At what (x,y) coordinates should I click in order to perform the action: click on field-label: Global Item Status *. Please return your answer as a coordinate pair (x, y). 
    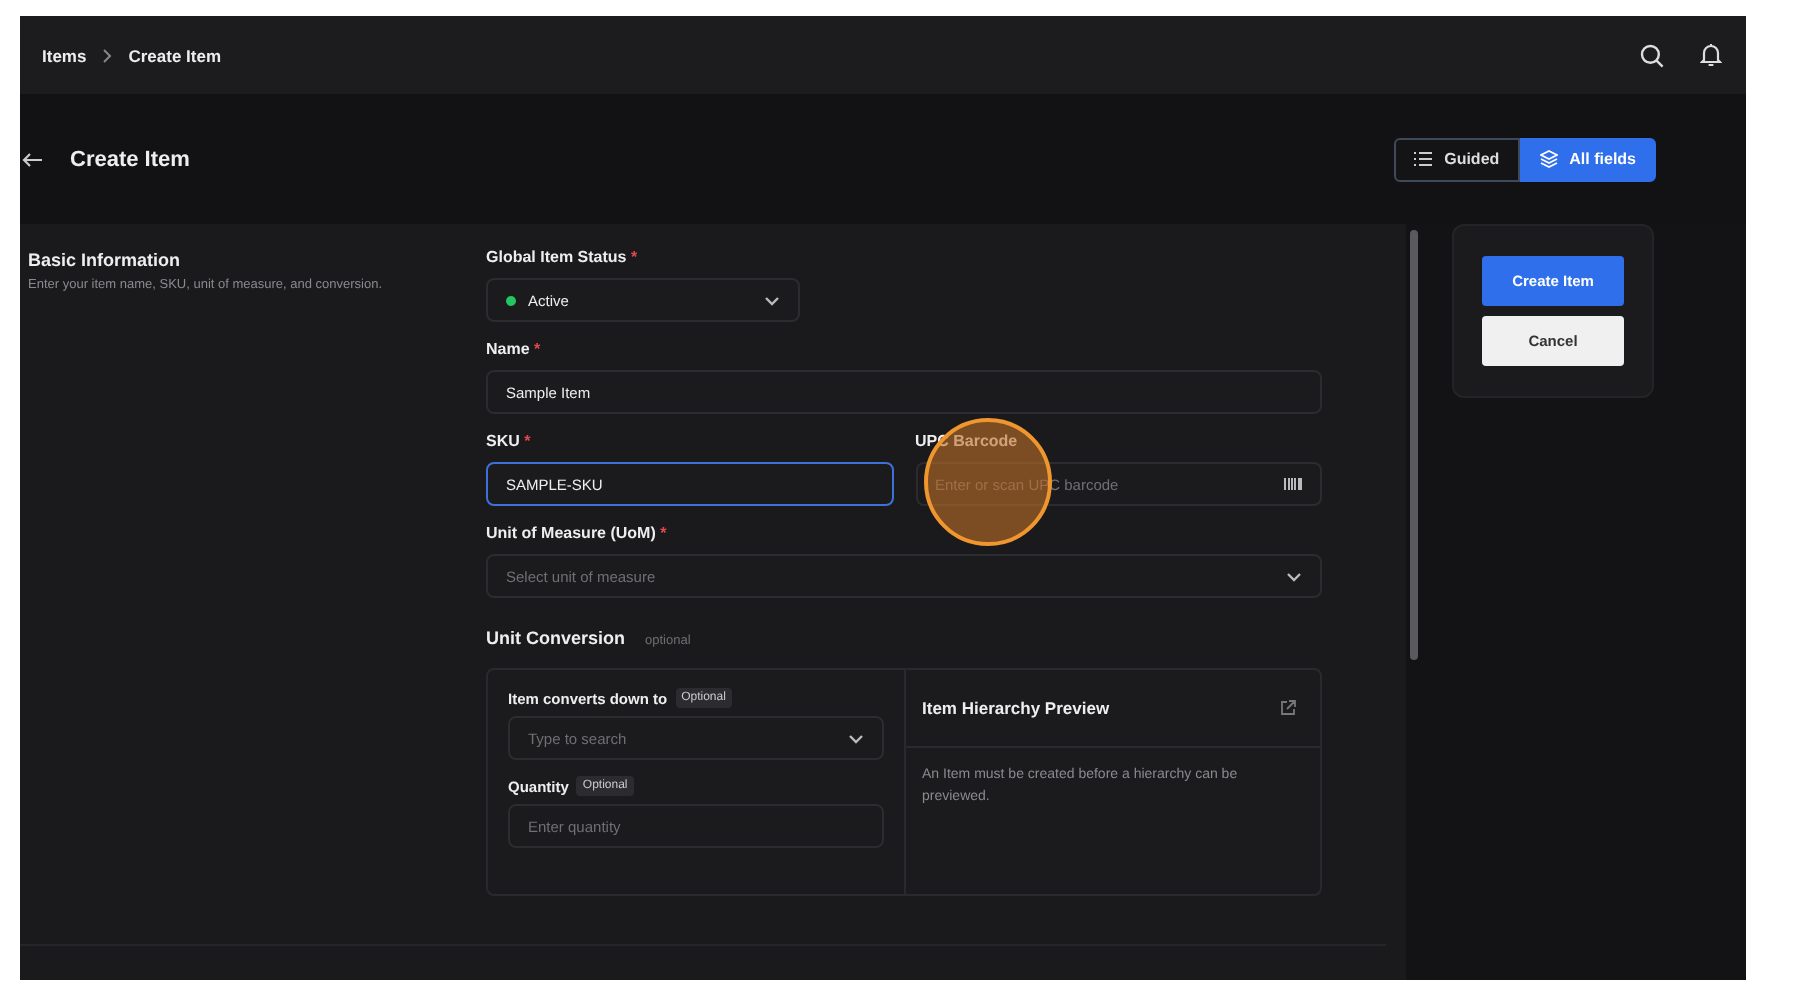
    Looking at the image, I should click on (563, 257).